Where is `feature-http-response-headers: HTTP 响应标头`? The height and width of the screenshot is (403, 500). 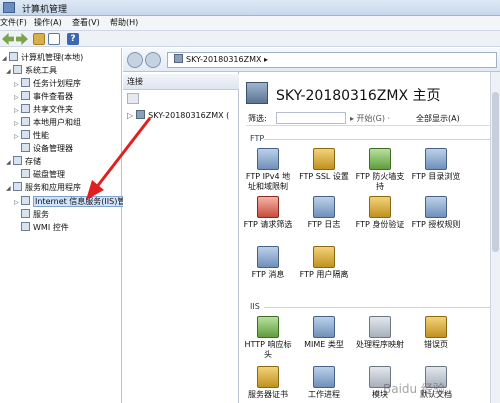 feature-http-response-headers: HTTP 响应标头 is located at coordinates (268, 338).